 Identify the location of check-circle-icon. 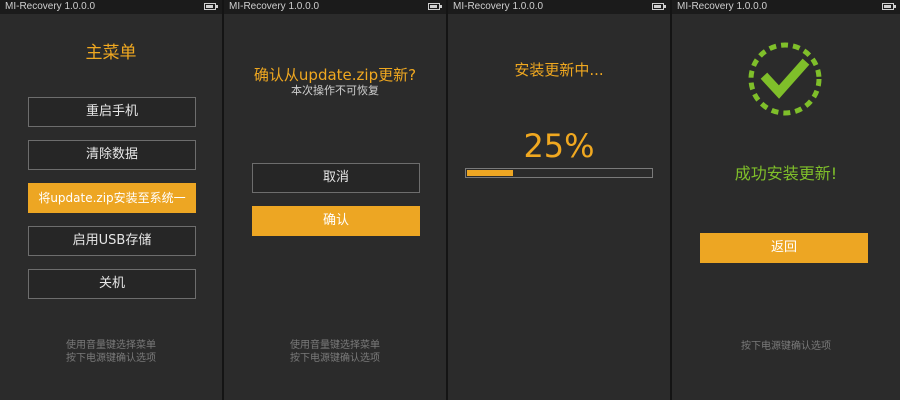
(785, 79).